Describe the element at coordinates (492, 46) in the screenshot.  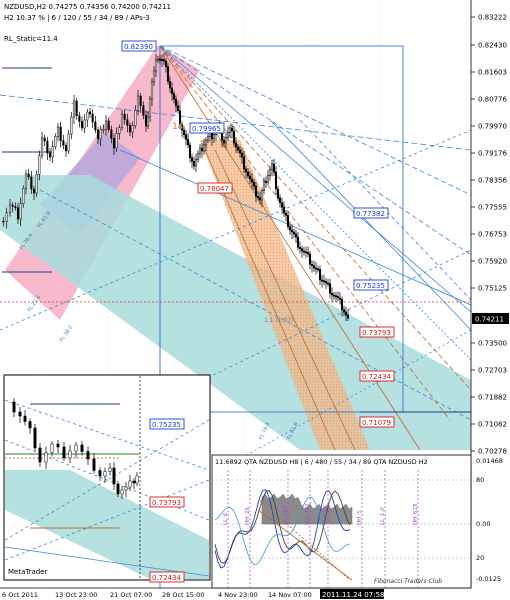
I see `price-tick-label: 0.82430` at that location.